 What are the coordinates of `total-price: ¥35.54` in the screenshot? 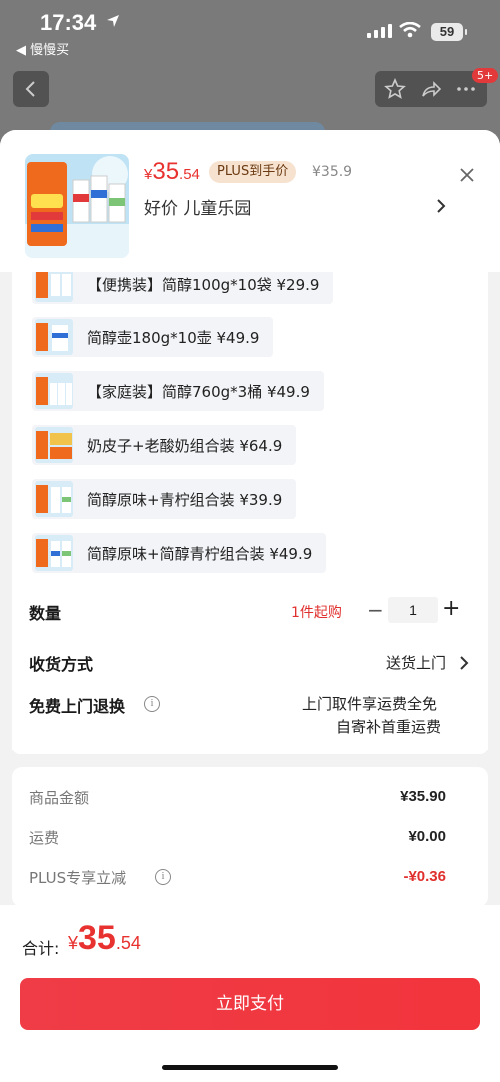 It's located at (104, 938).